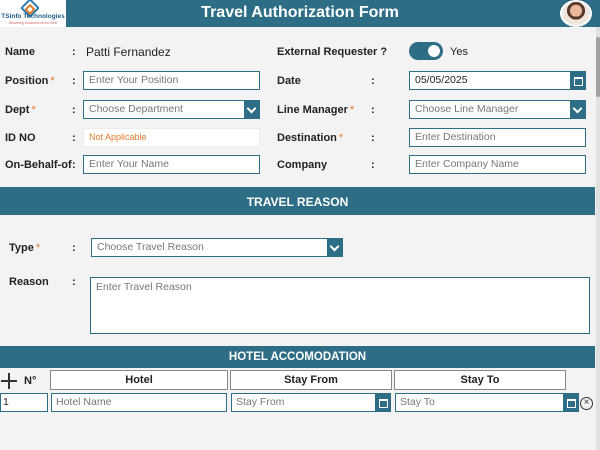 This screenshot has width=600, height=450. Describe the element at coordinates (33, 23) in the screenshot. I see `logo-tagline: Delivering Business at the Best` at that location.